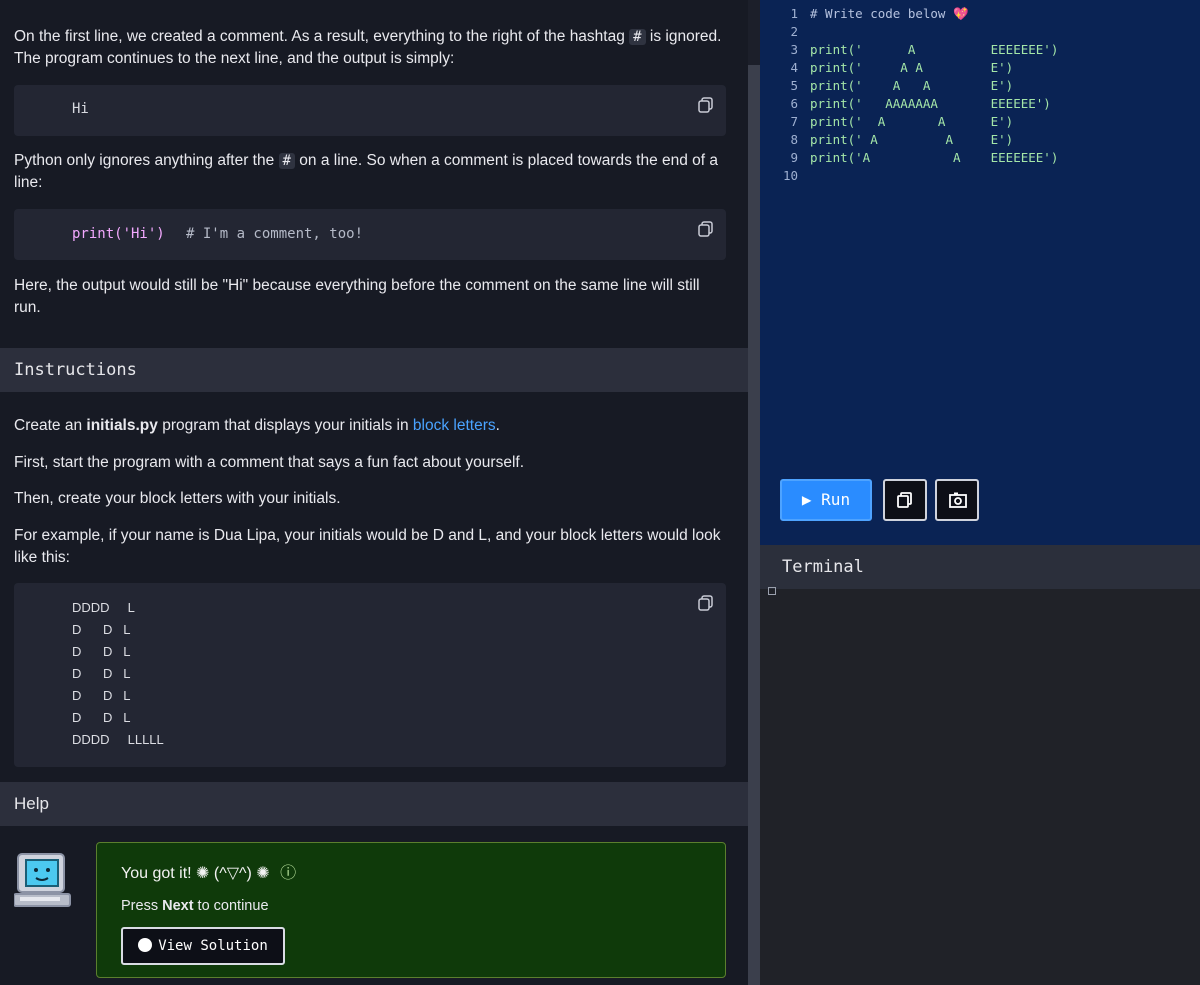  I want to click on line-number: 8, so click(794, 139).